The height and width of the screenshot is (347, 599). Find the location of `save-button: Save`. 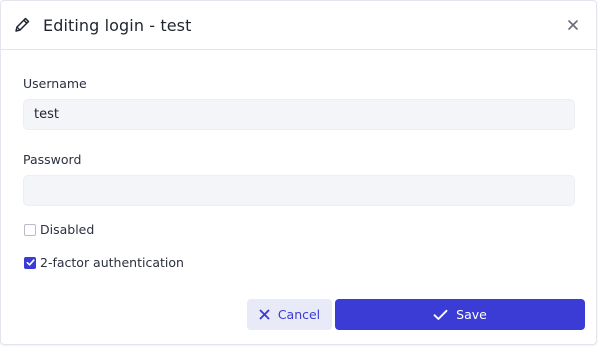

save-button: Save is located at coordinates (460, 314).